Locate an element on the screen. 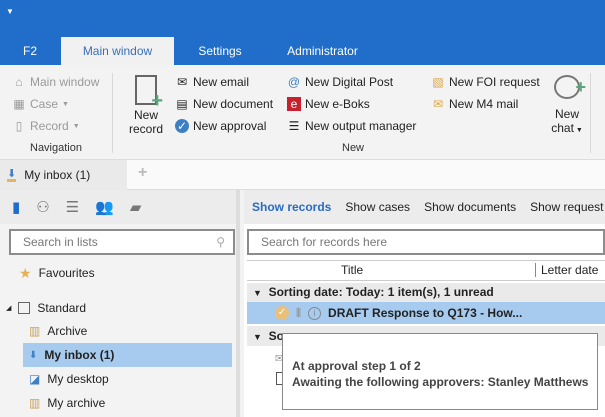 This screenshot has height=417, width=605. label: New M4 mail is located at coordinates (484, 104).